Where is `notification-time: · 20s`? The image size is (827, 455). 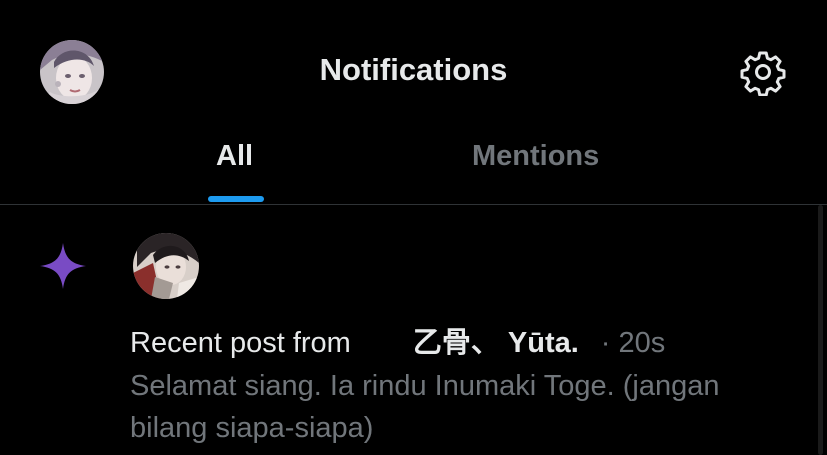 notification-time: · 20s is located at coordinates (633, 343).